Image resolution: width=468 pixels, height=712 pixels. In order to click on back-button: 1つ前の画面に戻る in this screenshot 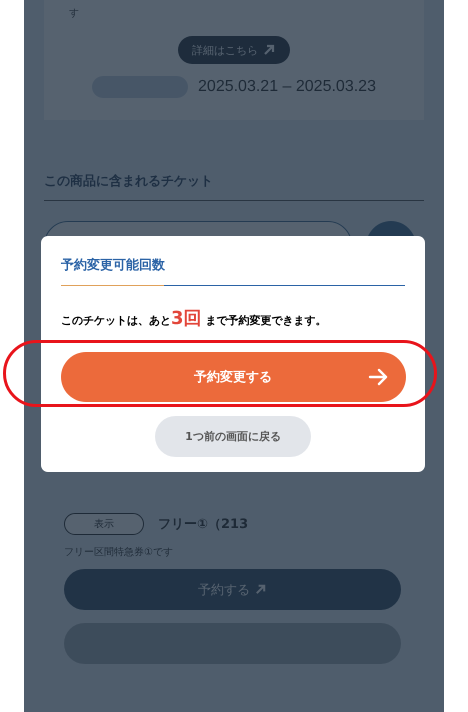, I will do `click(233, 436)`.